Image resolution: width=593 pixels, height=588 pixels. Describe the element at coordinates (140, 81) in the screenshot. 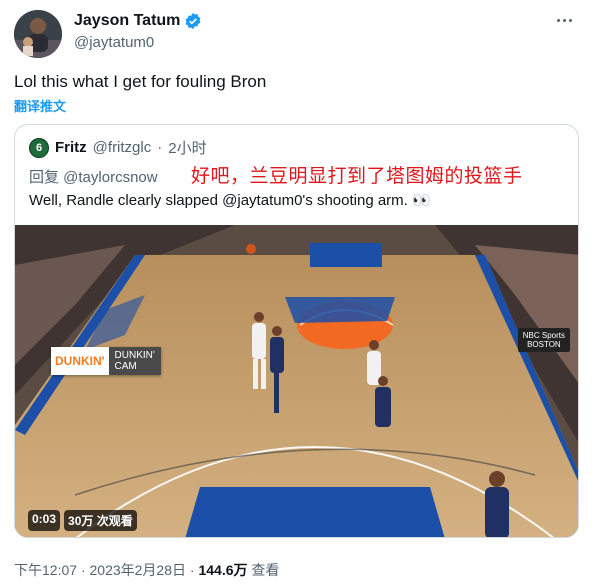

I see `tweet-text: Lol this what I get for fouling Bron` at that location.